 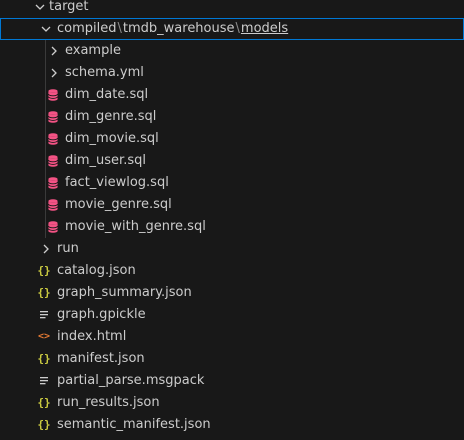 What do you see at coordinates (131, 380) in the screenshot?
I see `tree-item-label: partial_parse.msgpack` at bounding box center [131, 380].